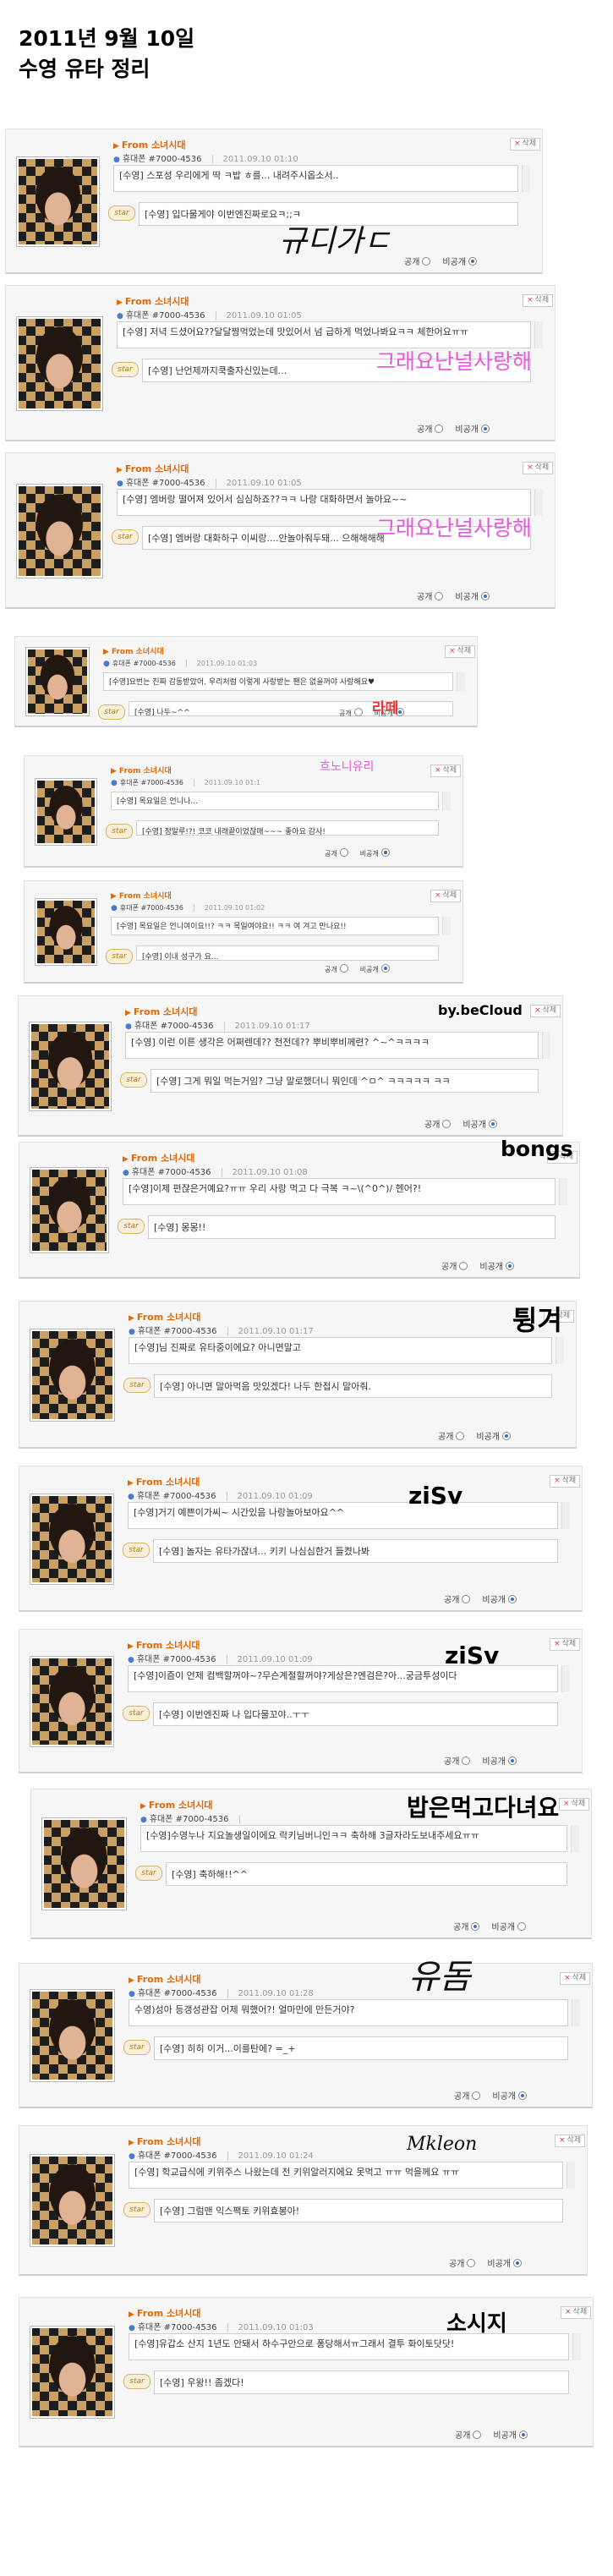  What do you see at coordinates (529, 144) in the screenshot?
I see `delete-label: 삭제` at bounding box center [529, 144].